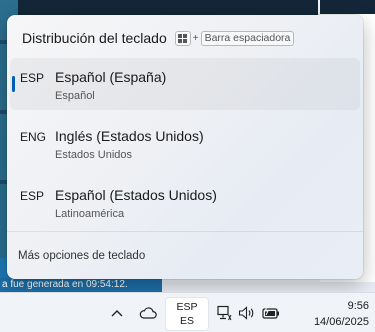  I want to click on background-window-header, so click(168, 8).